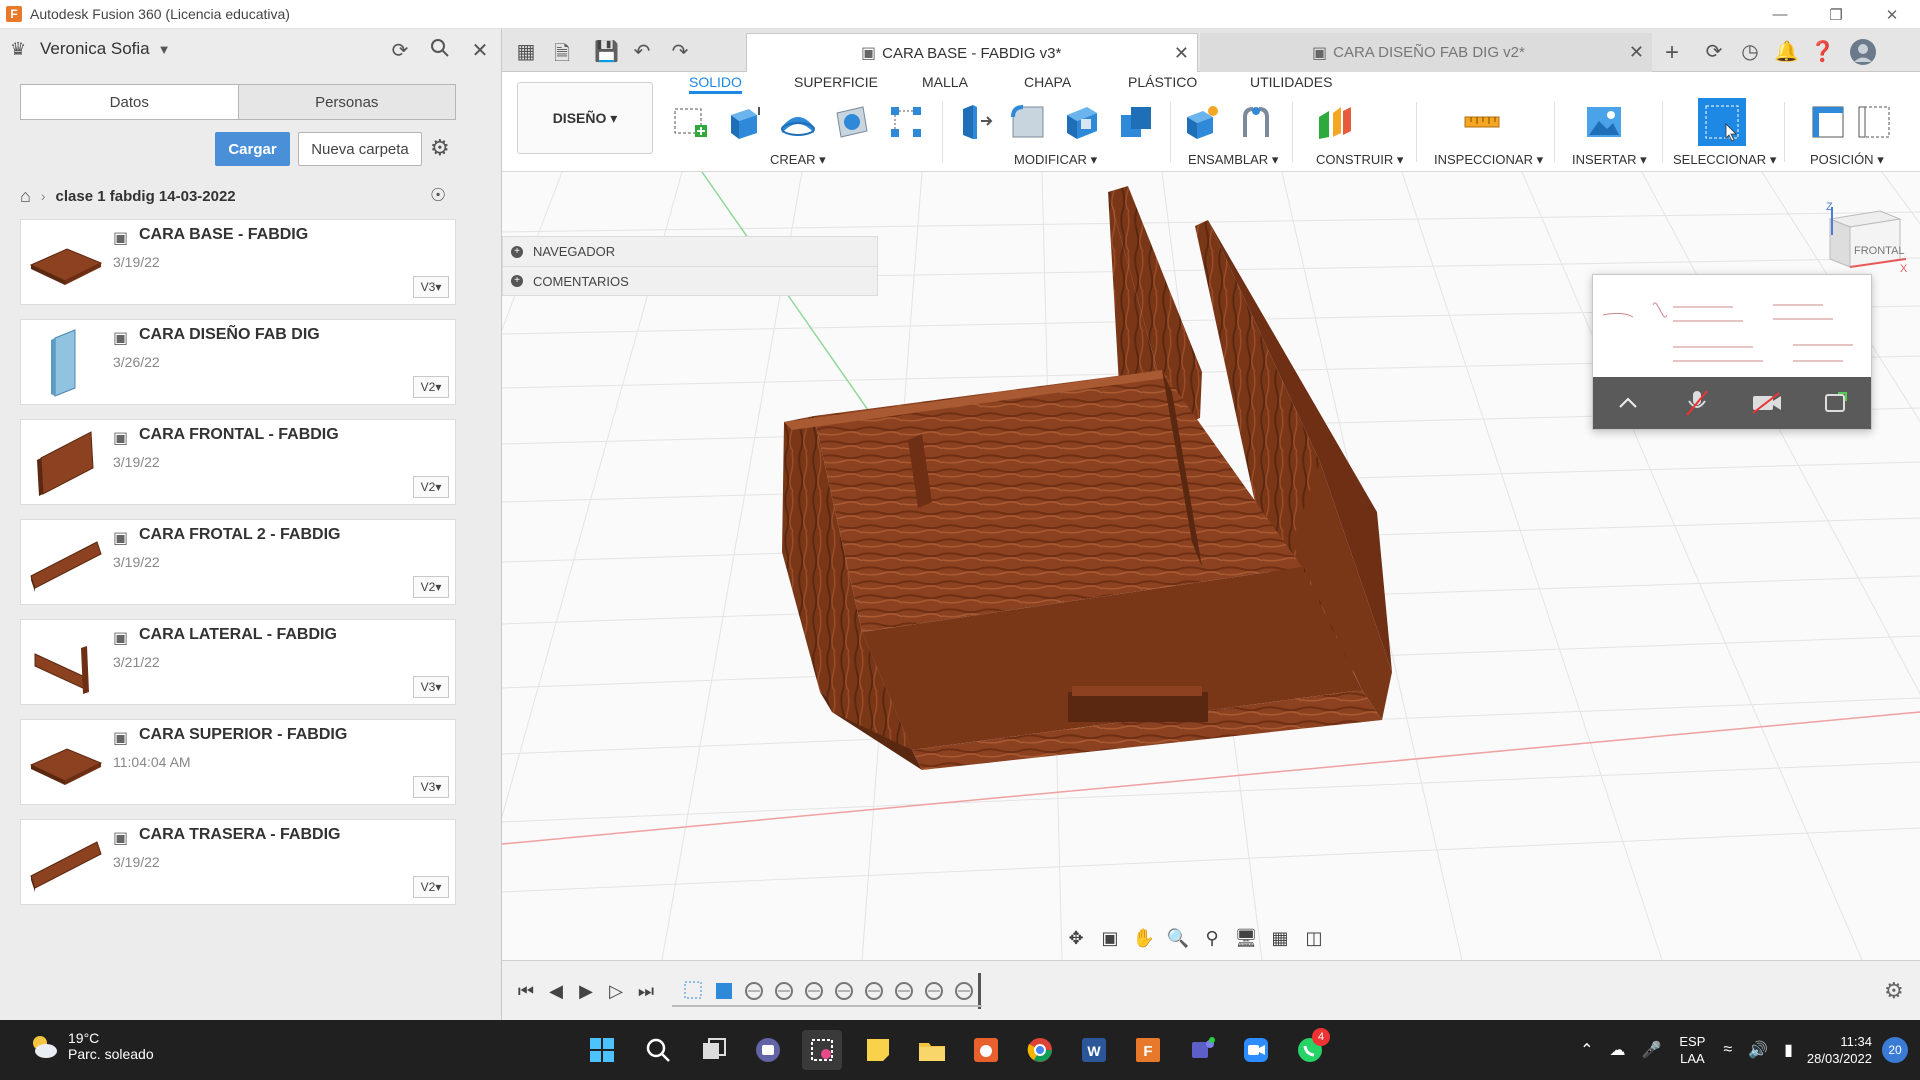  I want to click on battery-icon: ▮, so click(1788, 1050).